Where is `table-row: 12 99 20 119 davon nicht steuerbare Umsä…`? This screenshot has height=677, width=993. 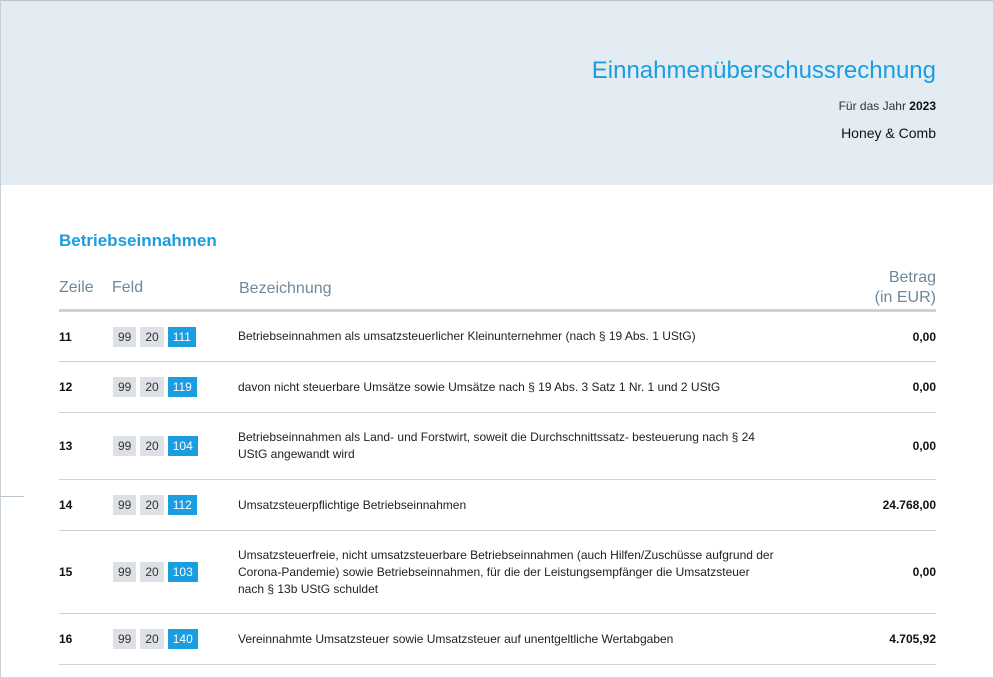
table-row: 12 99 20 119 davon nicht steuerbare Umsä… is located at coordinates (497, 387).